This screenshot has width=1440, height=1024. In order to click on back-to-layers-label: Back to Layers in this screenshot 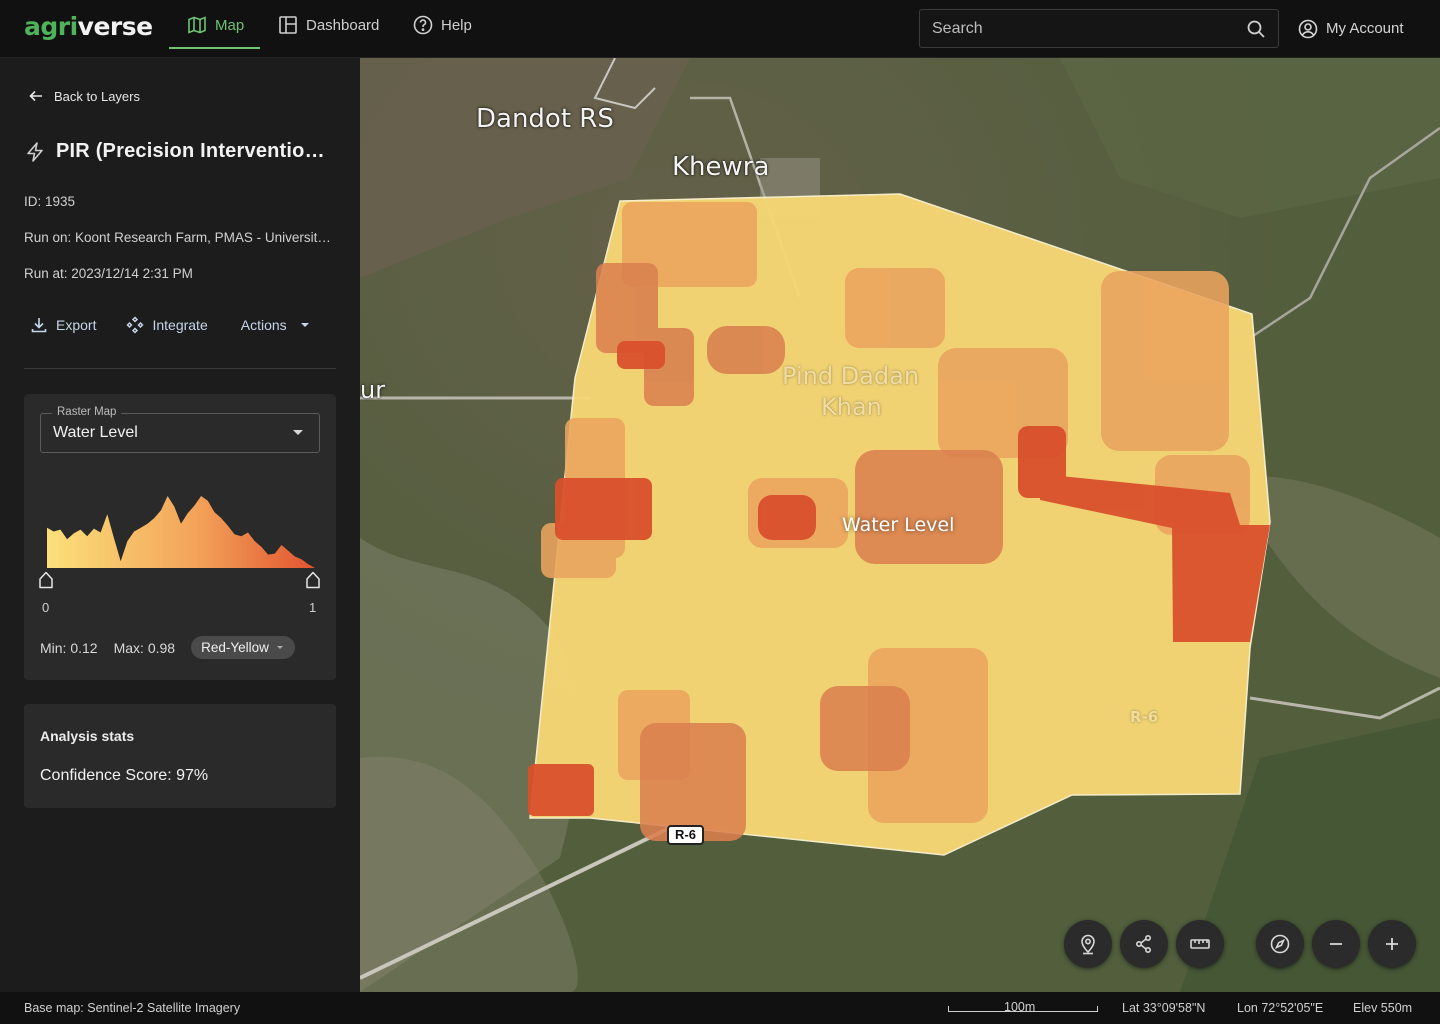, I will do `click(97, 96)`.